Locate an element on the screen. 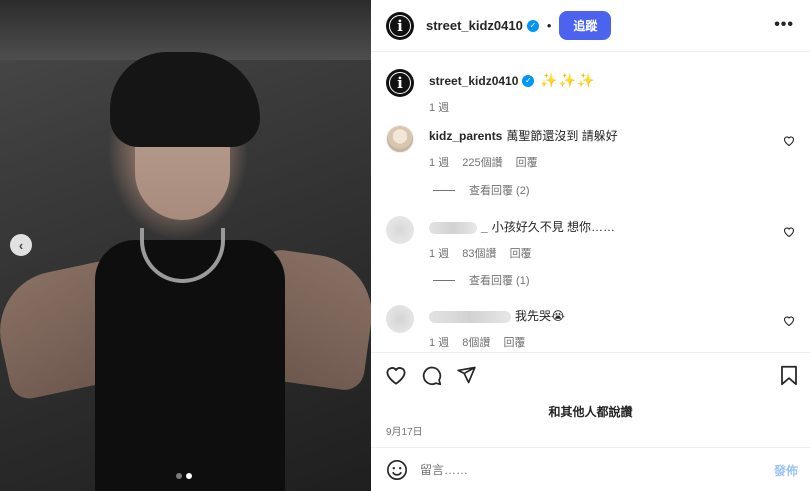 The image size is (810, 491). comment-bubble-icon is located at coordinates (431, 375).